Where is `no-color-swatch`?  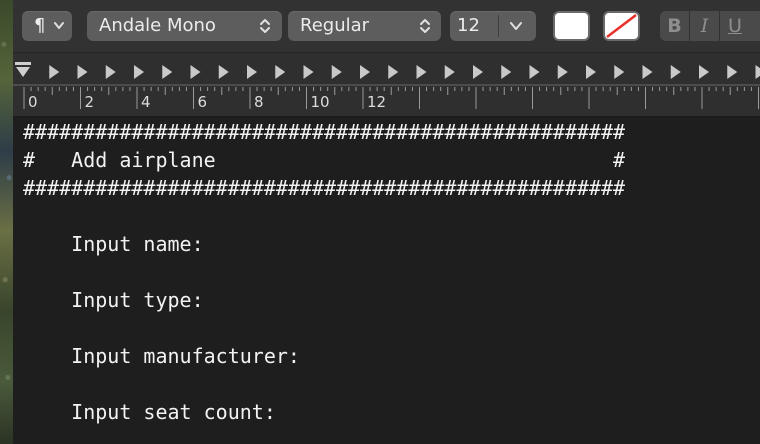 no-color-swatch is located at coordinates (621, 26).